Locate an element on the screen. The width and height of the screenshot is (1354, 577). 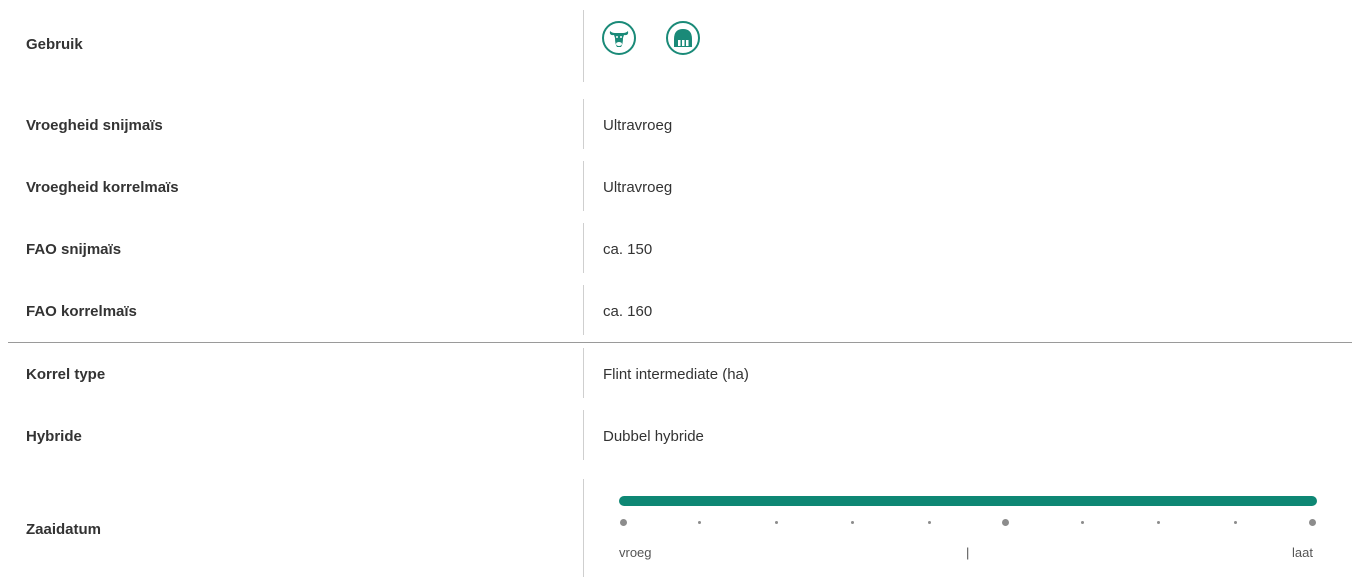
scale-end-label: laat is located at coordinates (1302, 552).